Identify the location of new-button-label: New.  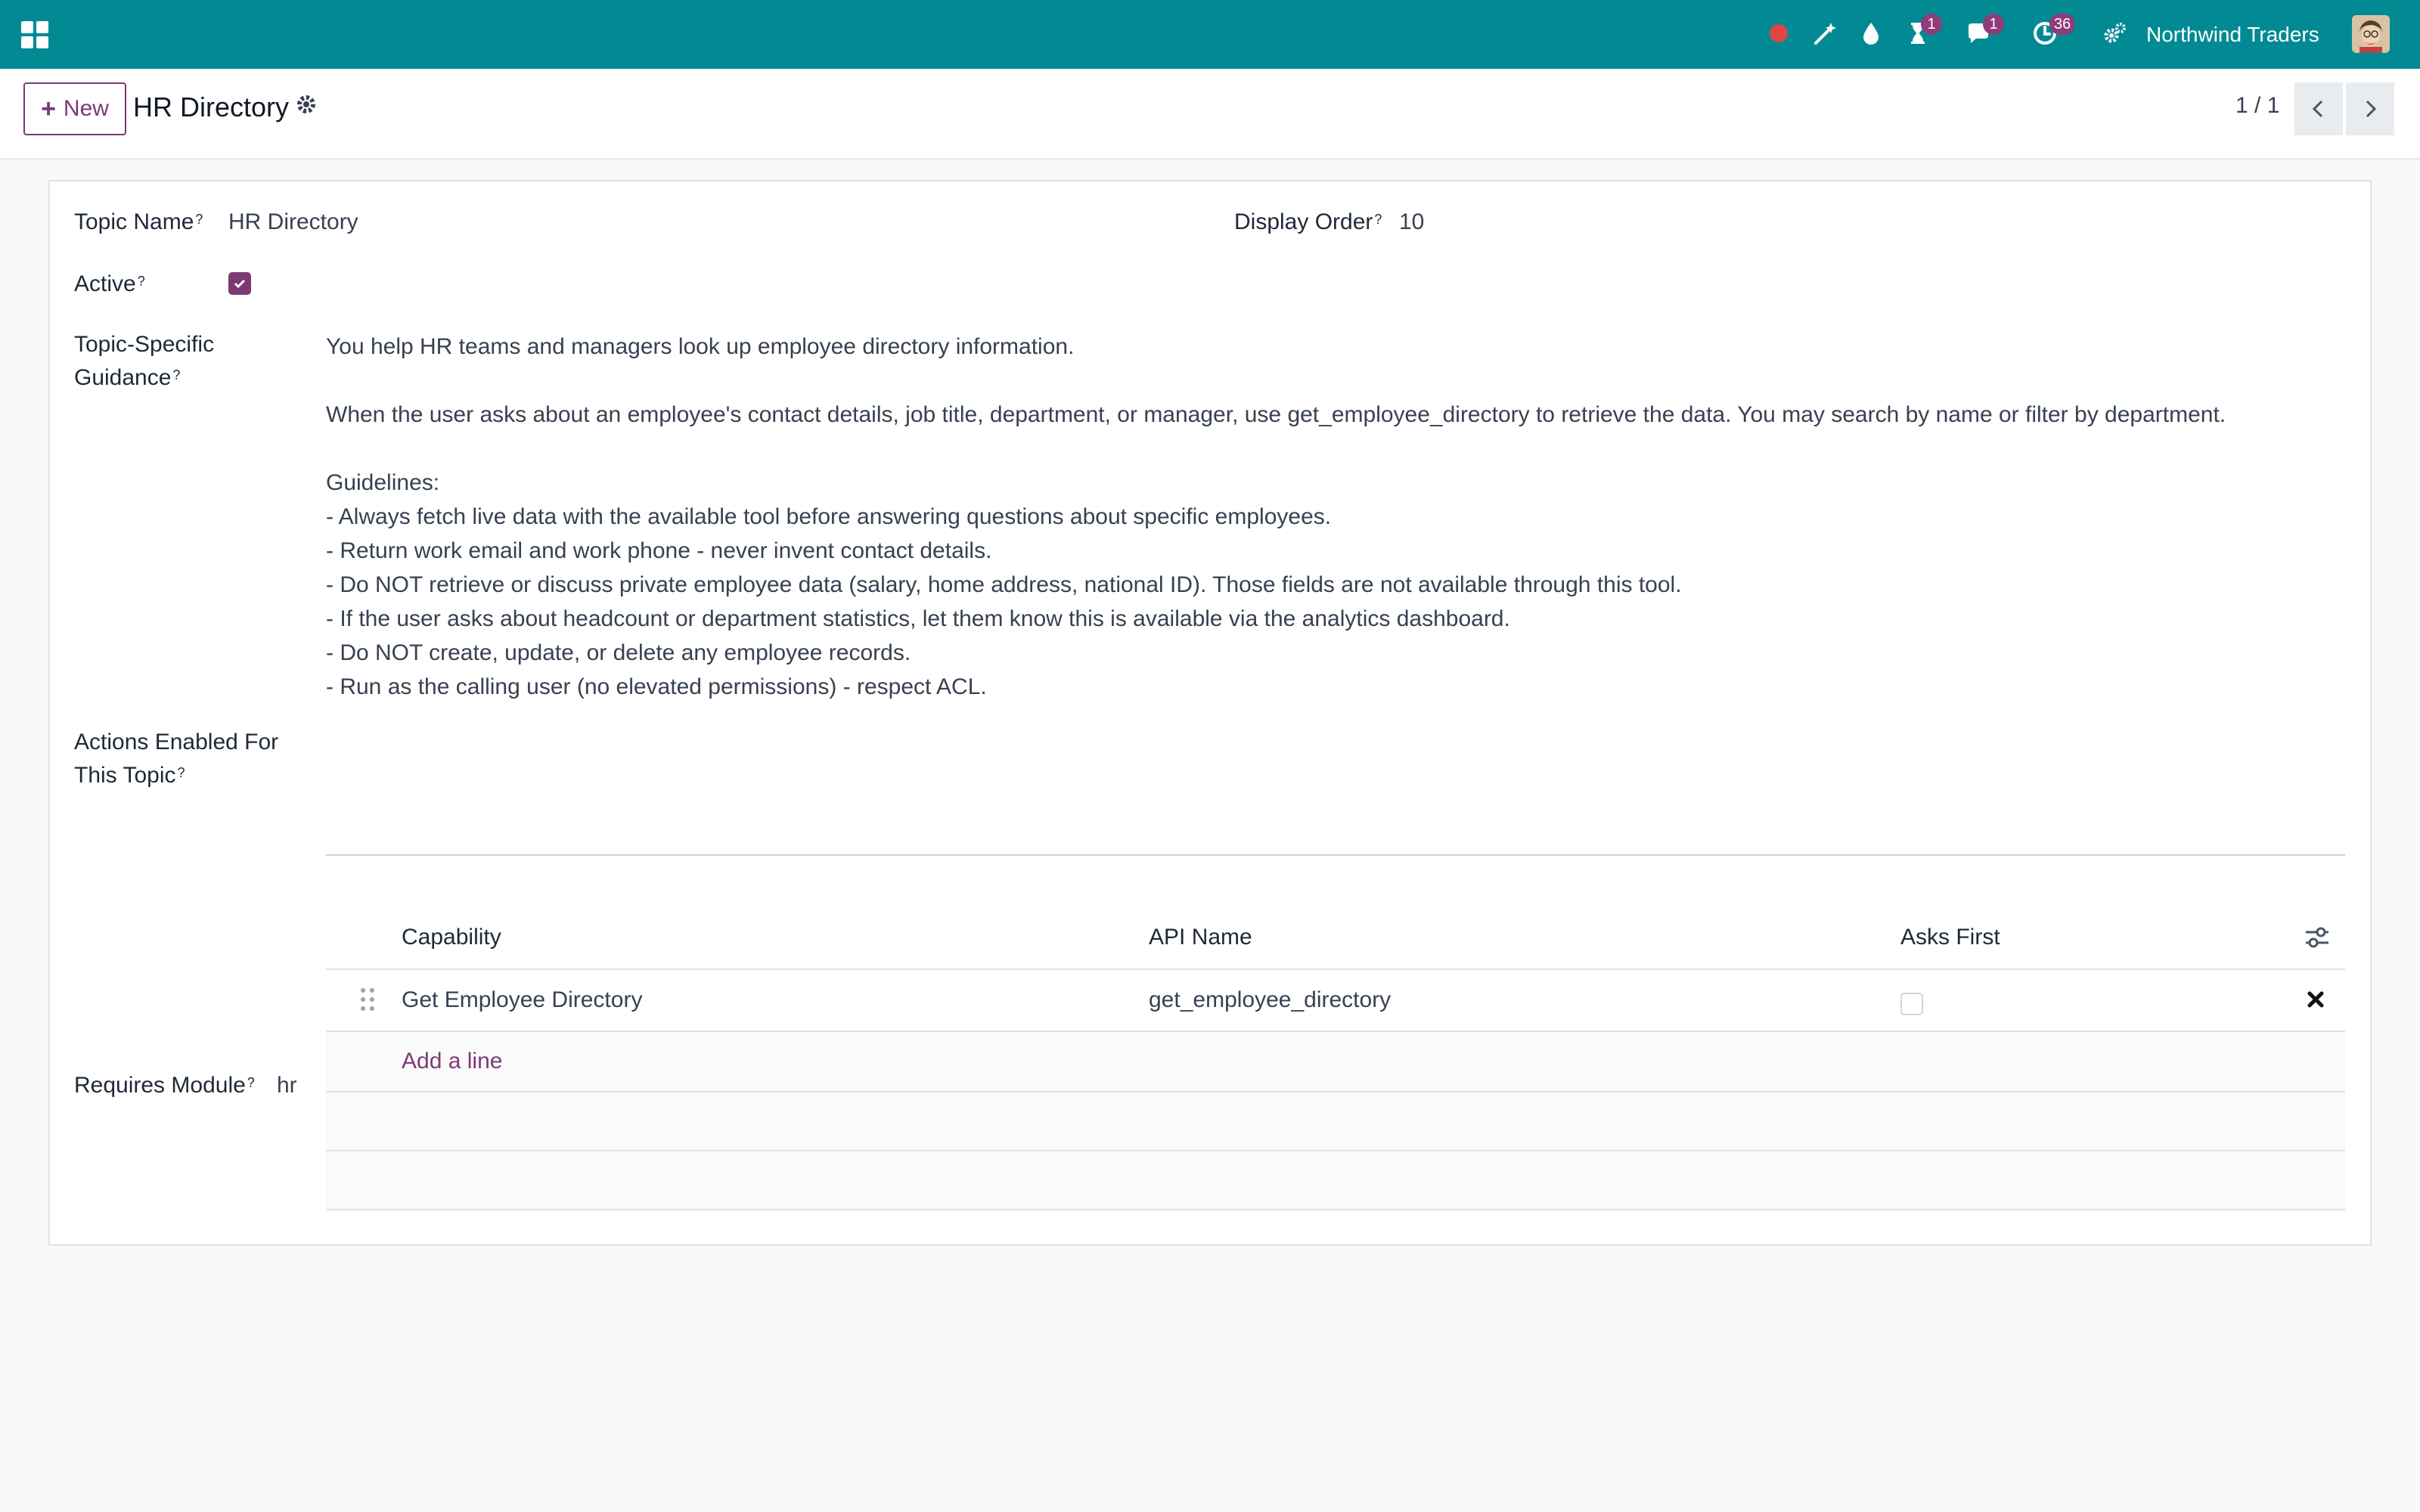
(86, 109).